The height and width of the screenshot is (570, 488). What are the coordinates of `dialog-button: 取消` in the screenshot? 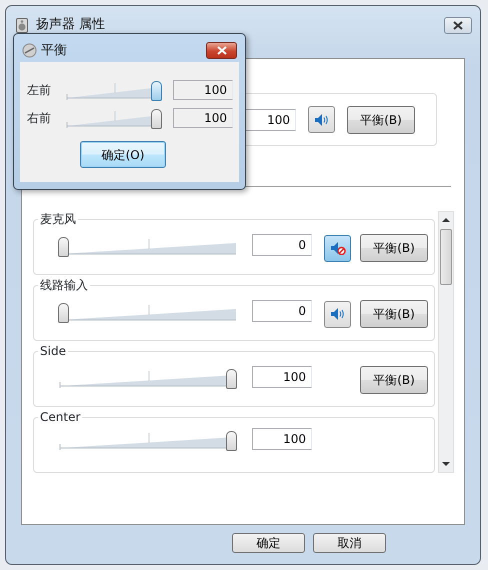 It's located at (349, 543).